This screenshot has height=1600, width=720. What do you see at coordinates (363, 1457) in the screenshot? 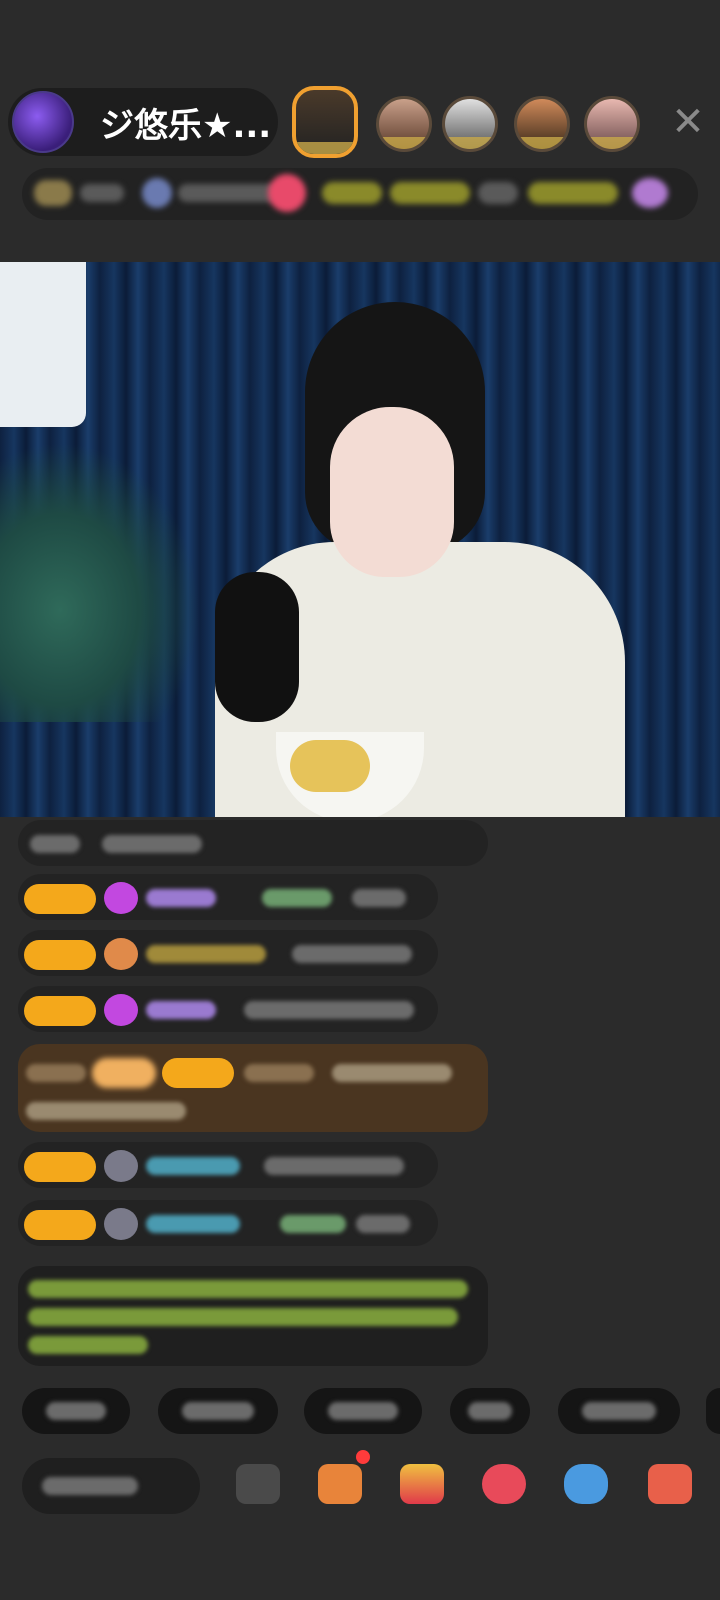
I see `notification-dot` at bounding box center [363, 1457].